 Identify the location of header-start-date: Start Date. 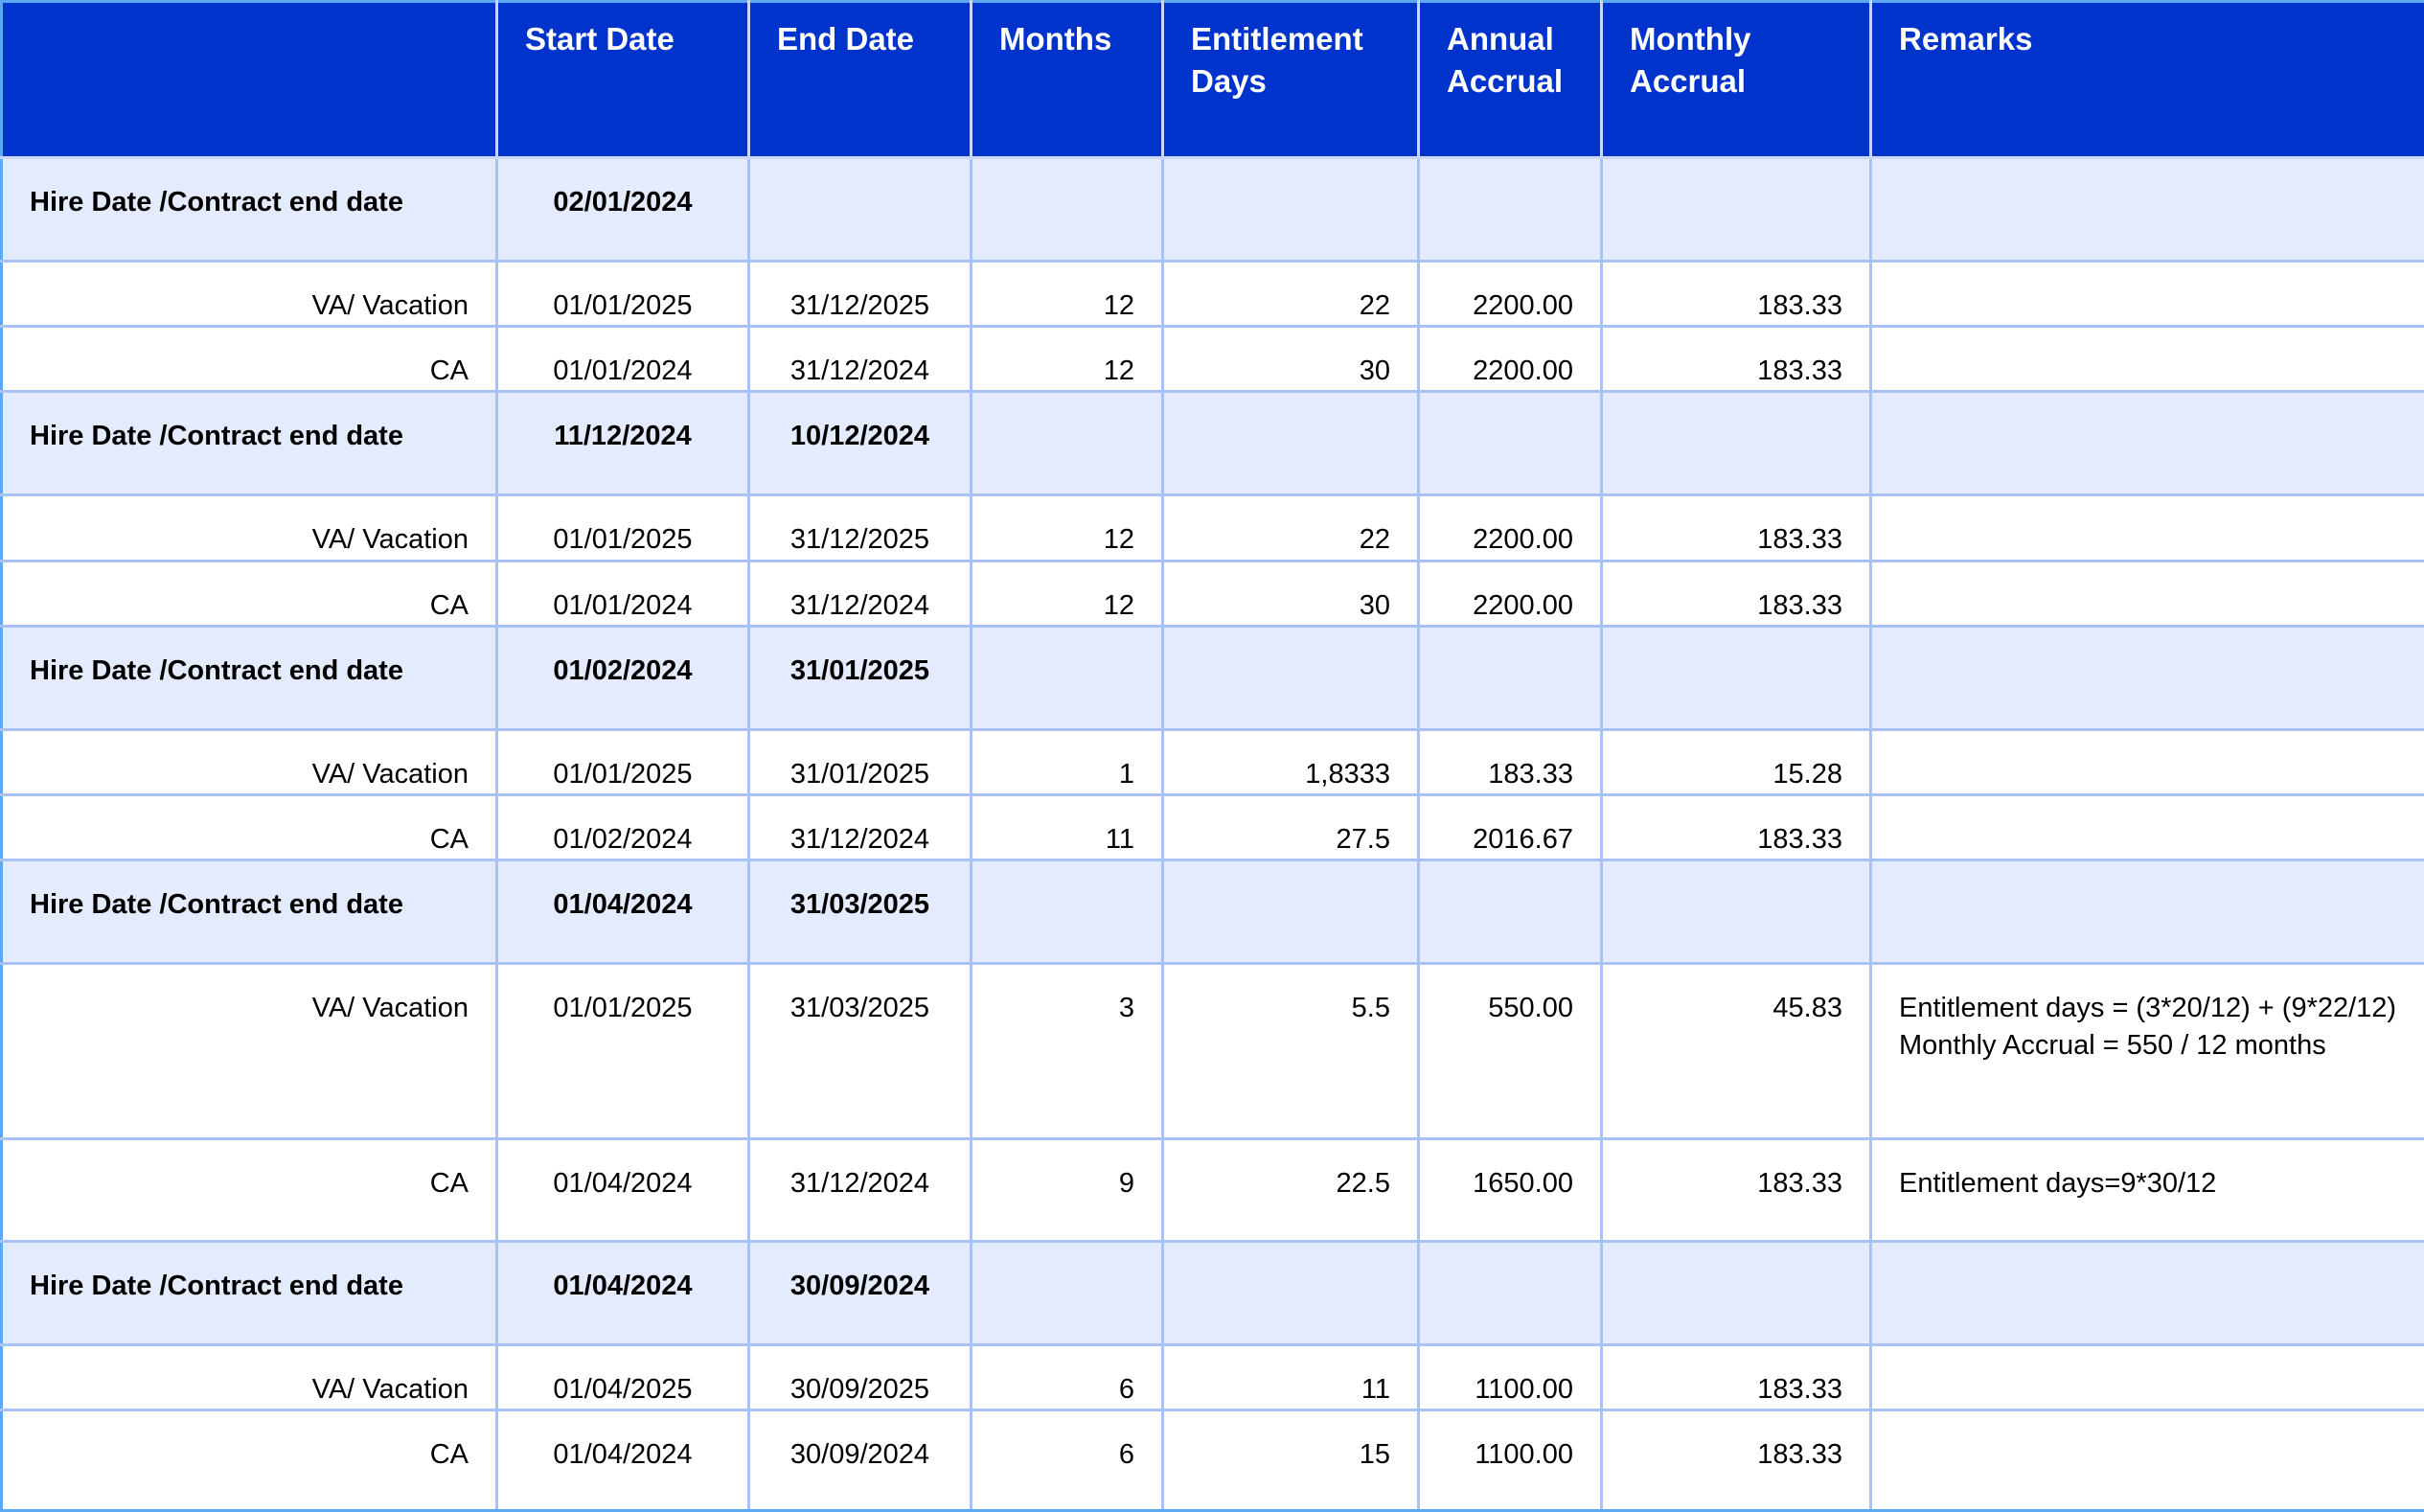
(622, 79).